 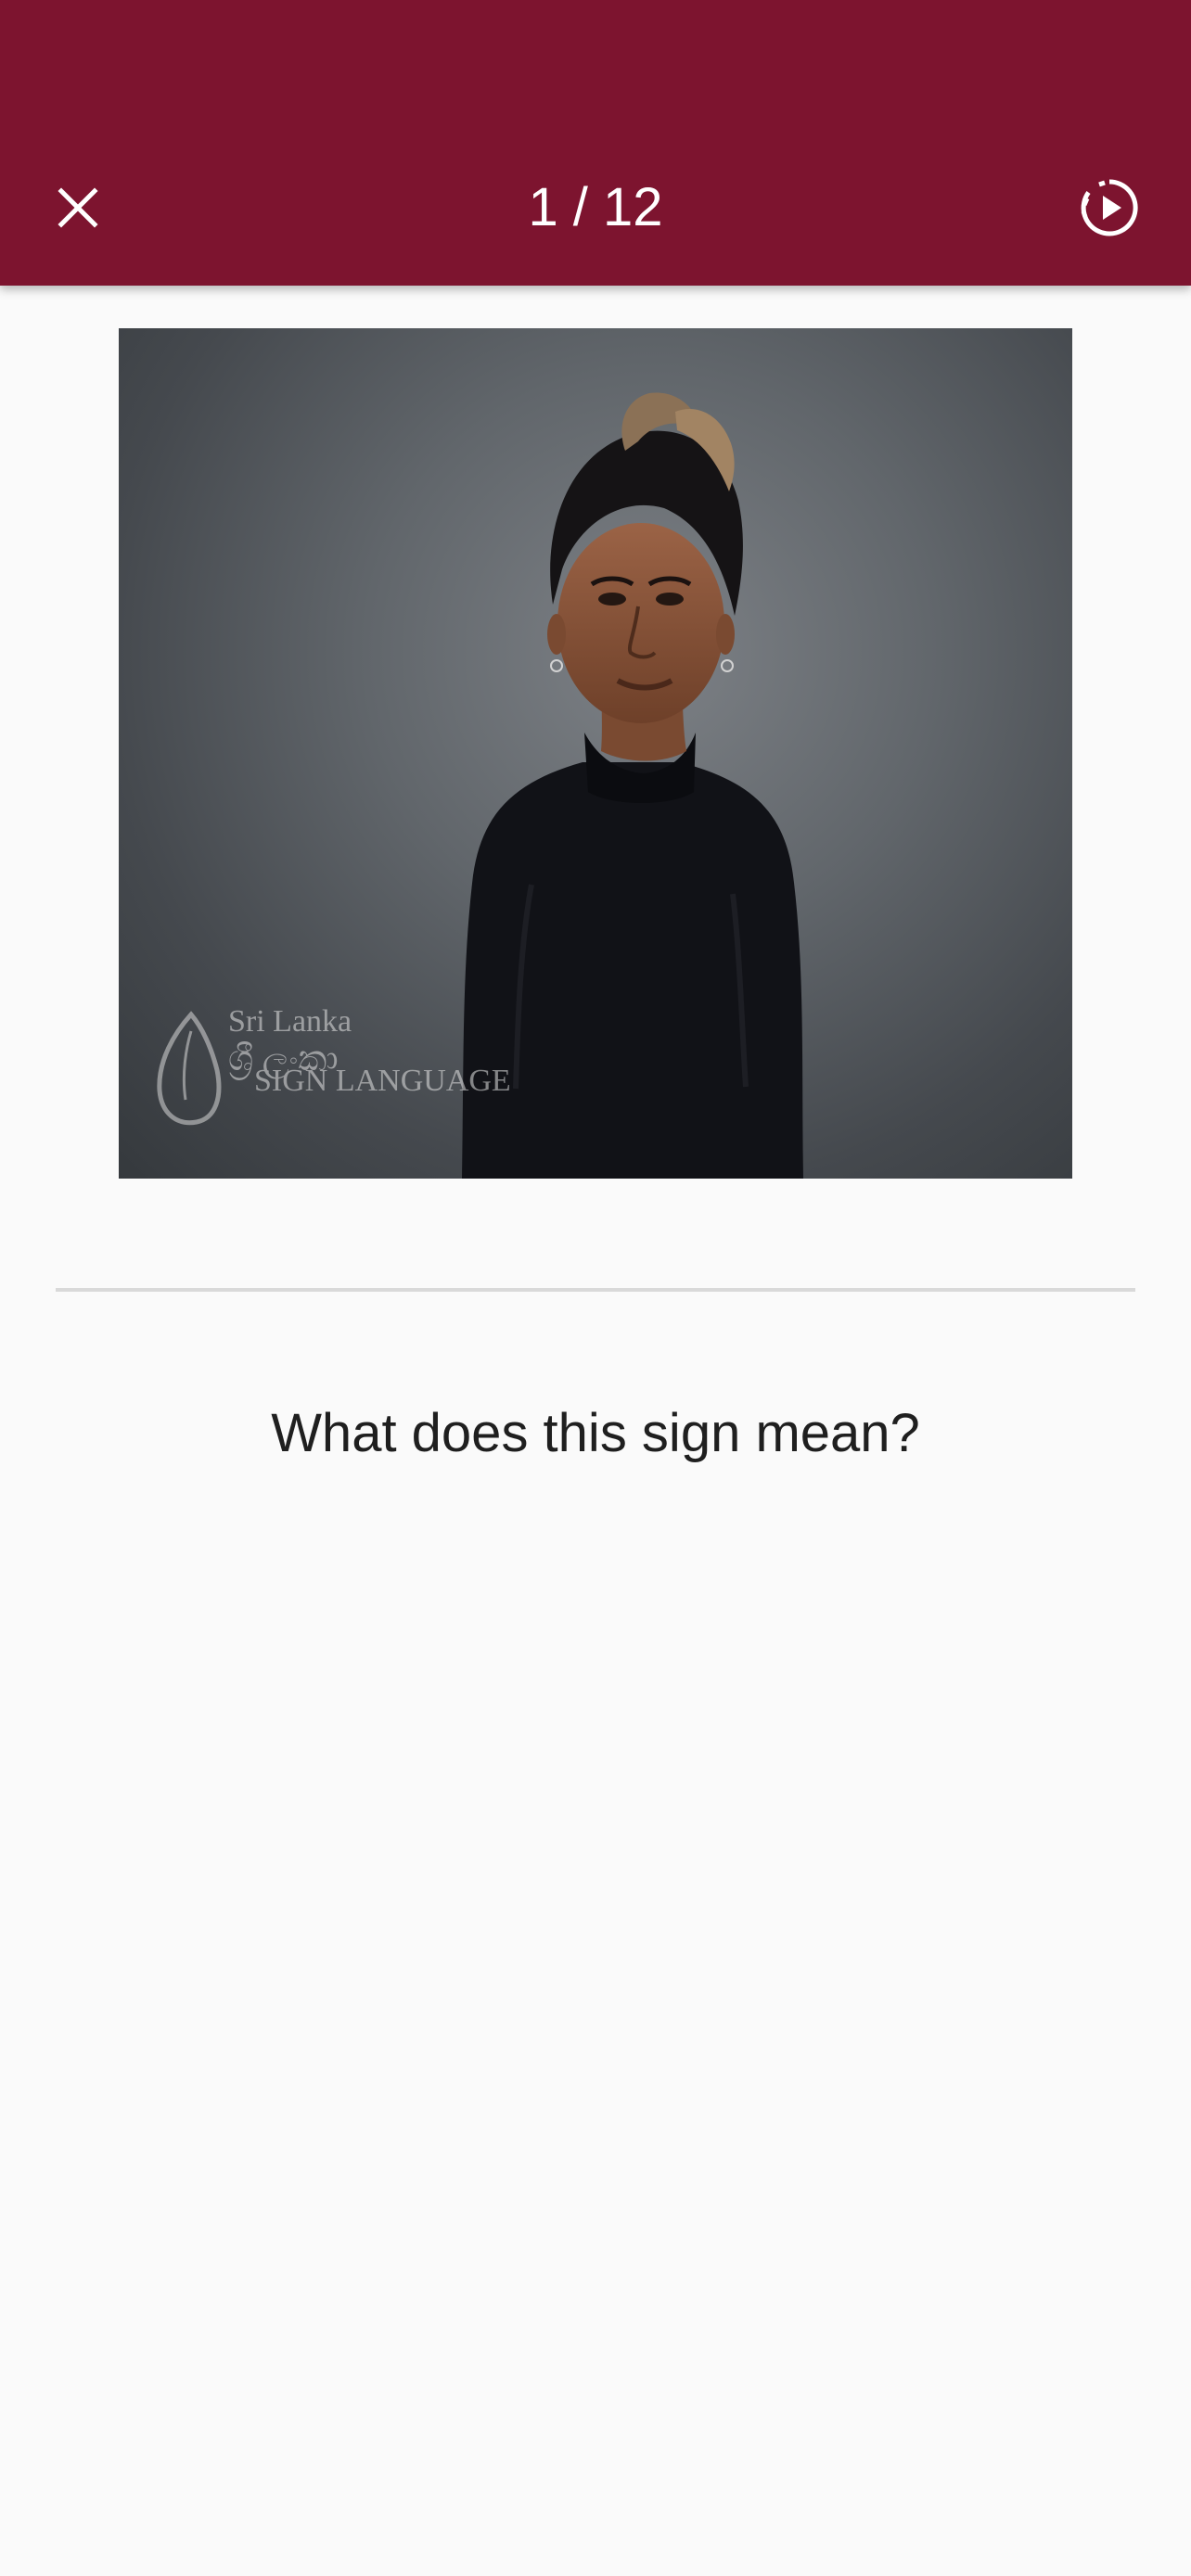 I want to click on question-prompt: What does this sign mean?, so click(x=595, y=1433).